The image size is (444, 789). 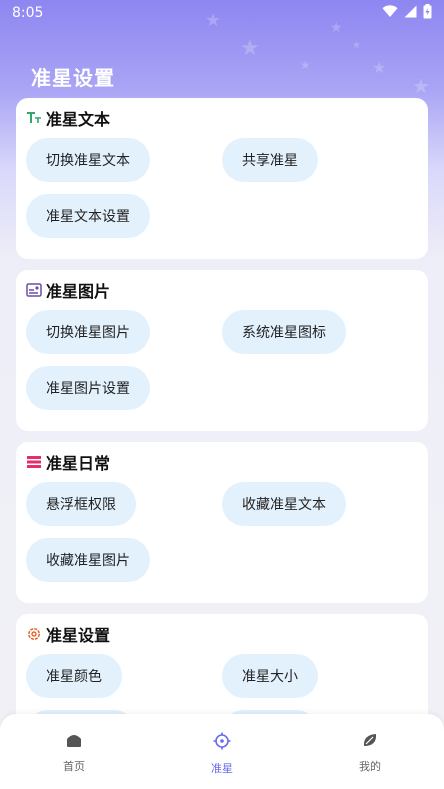 I want to click on leaf-icon, so click(x=370, y=742).